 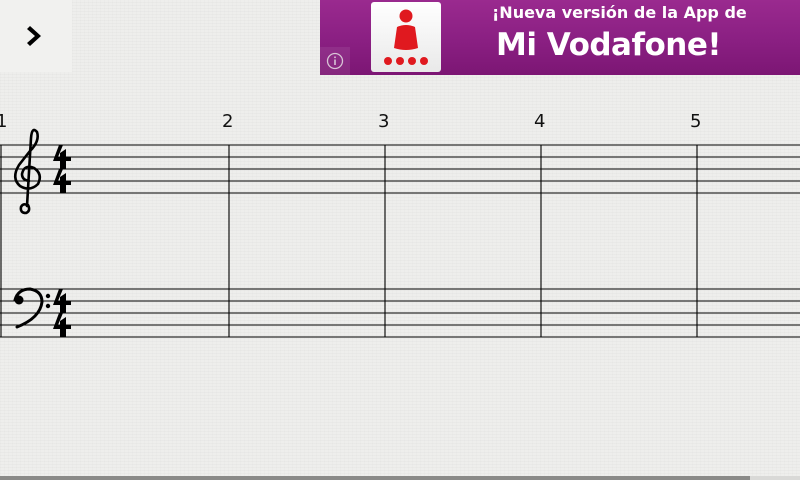 I want to click on treble-staff, so click(x=400, y=169).